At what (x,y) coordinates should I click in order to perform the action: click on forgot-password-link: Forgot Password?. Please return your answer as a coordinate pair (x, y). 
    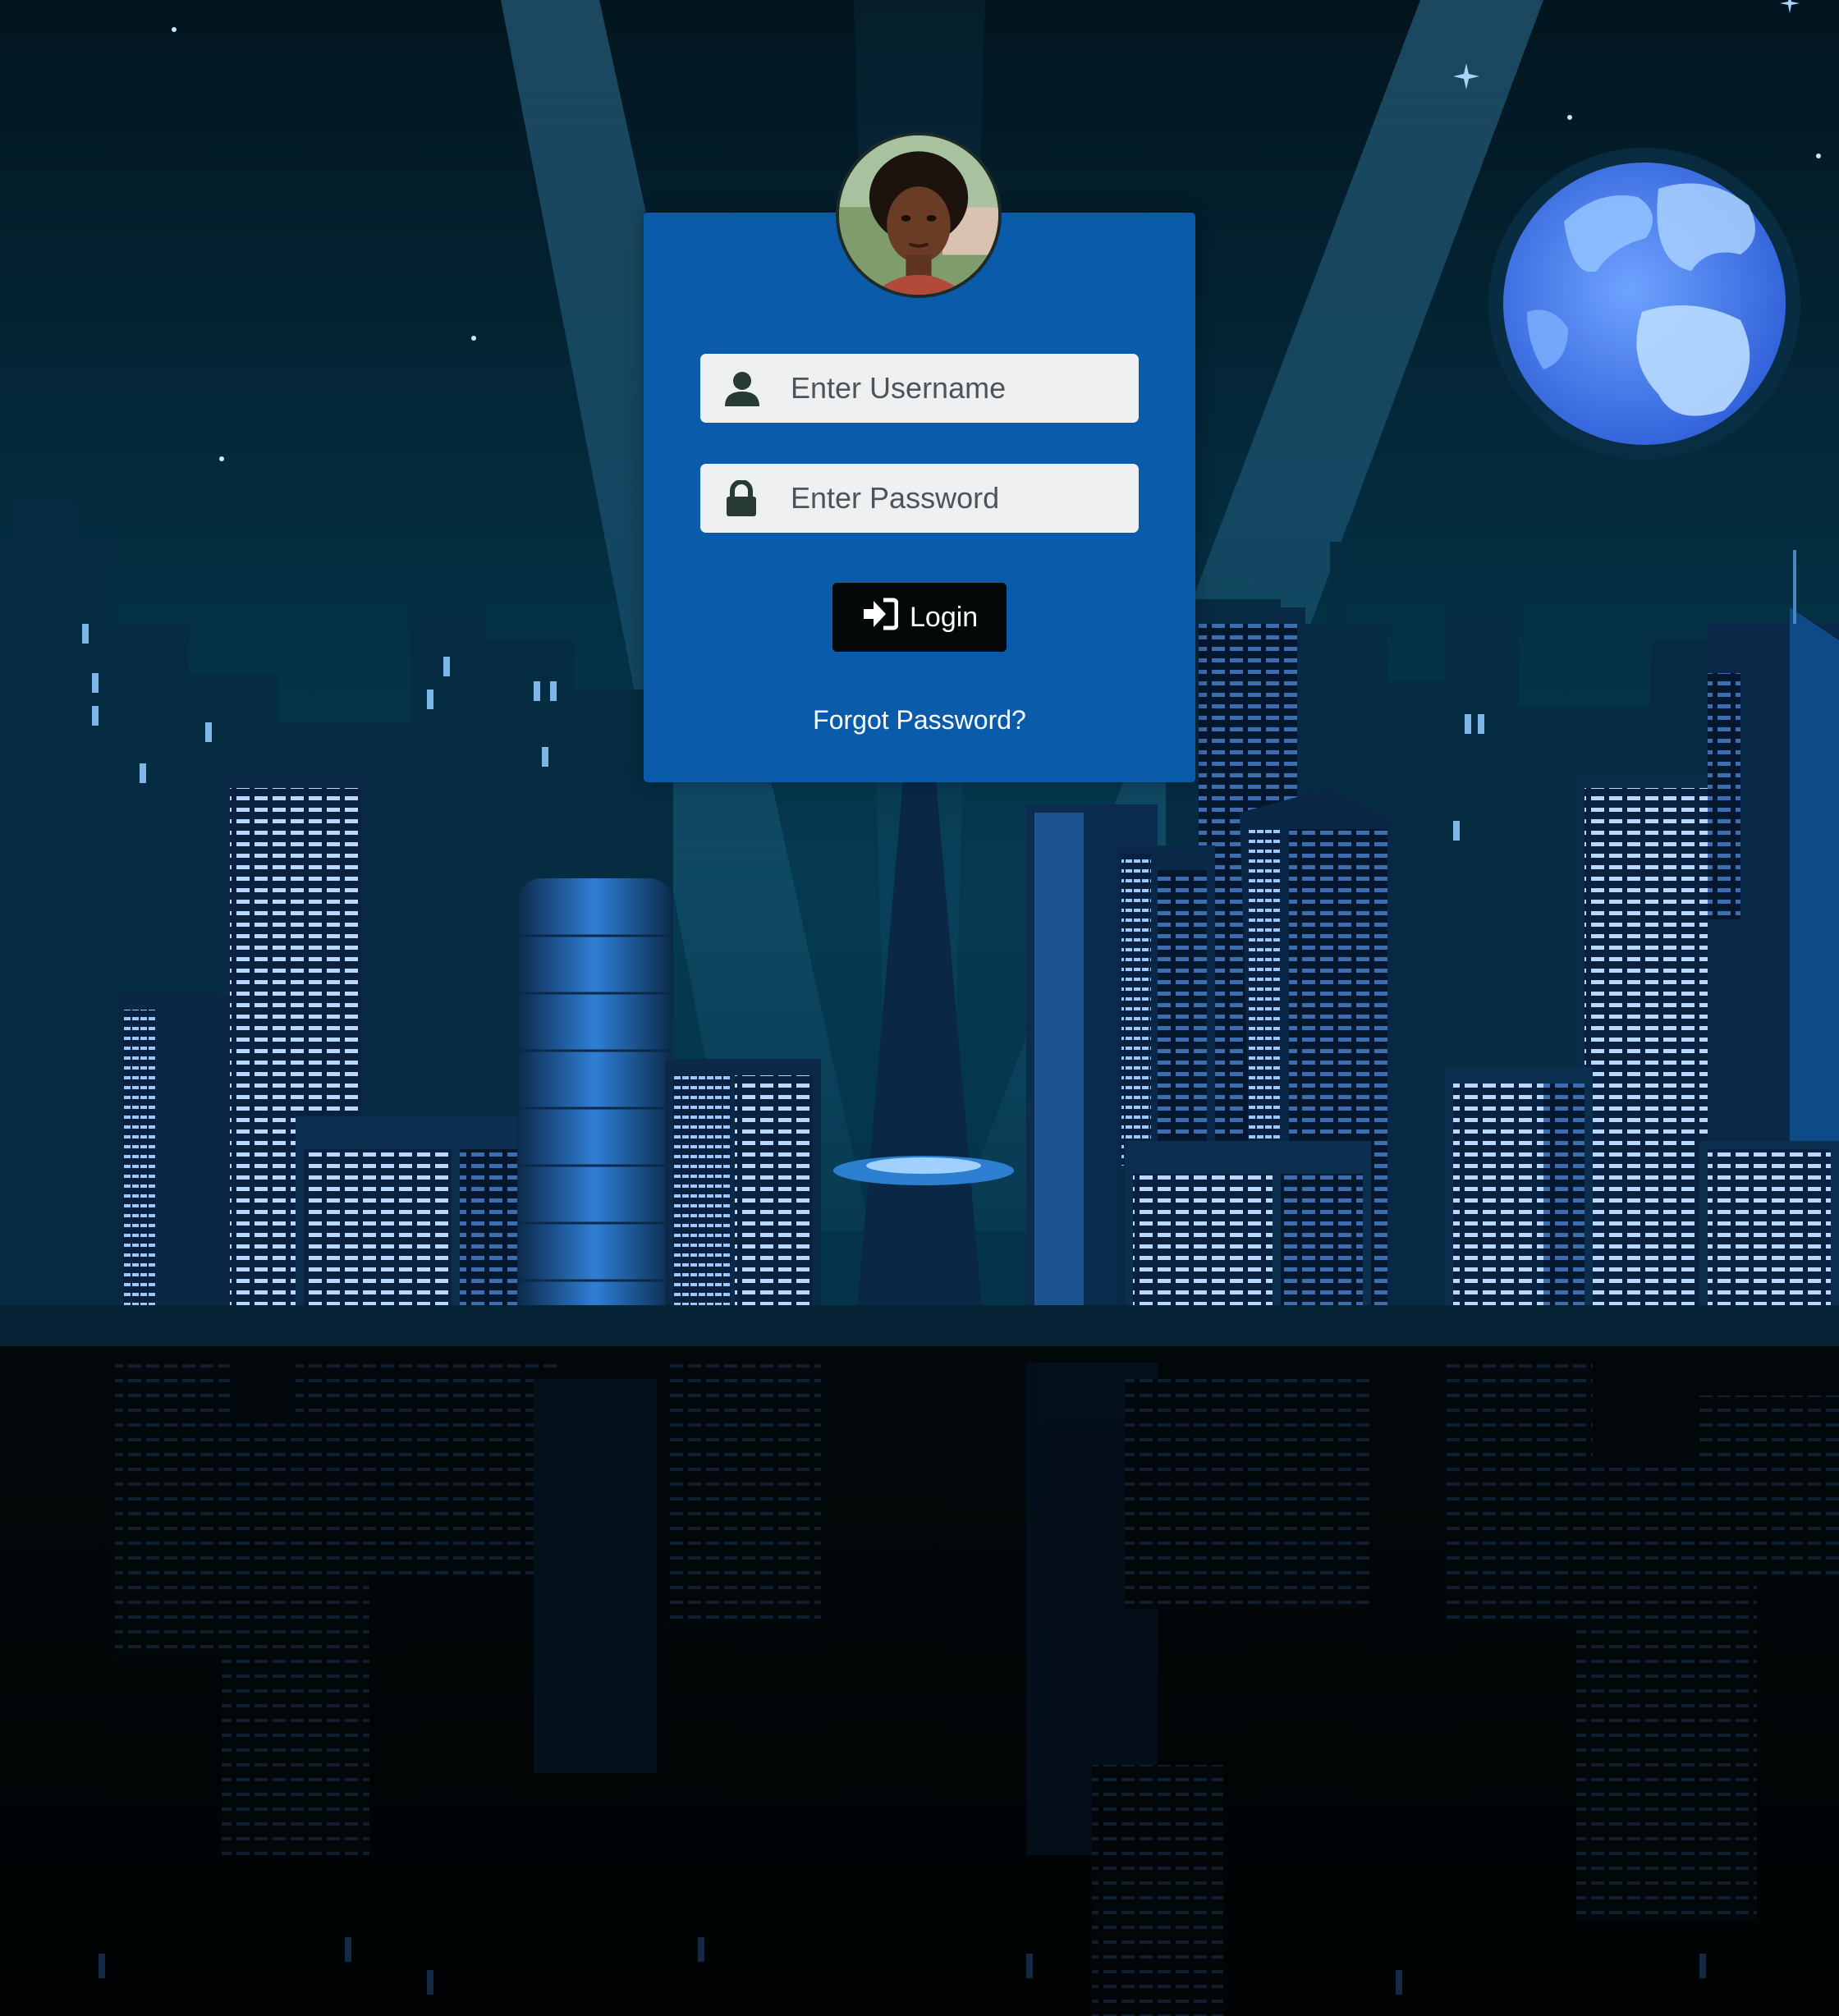
    Looking at the image, I should click on (919, 719).